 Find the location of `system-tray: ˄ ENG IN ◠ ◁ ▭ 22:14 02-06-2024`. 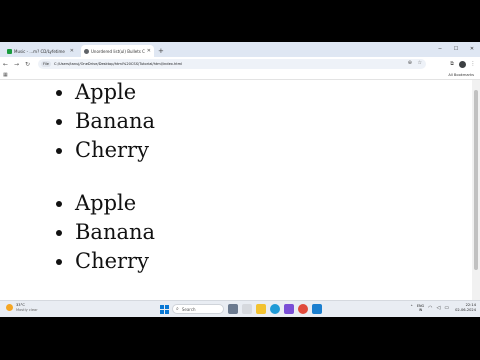

system-tray: ˄ ENG IN ◠ ◁ ▭ 22:14 02-06-2024 is located at coordinates (441, 307).